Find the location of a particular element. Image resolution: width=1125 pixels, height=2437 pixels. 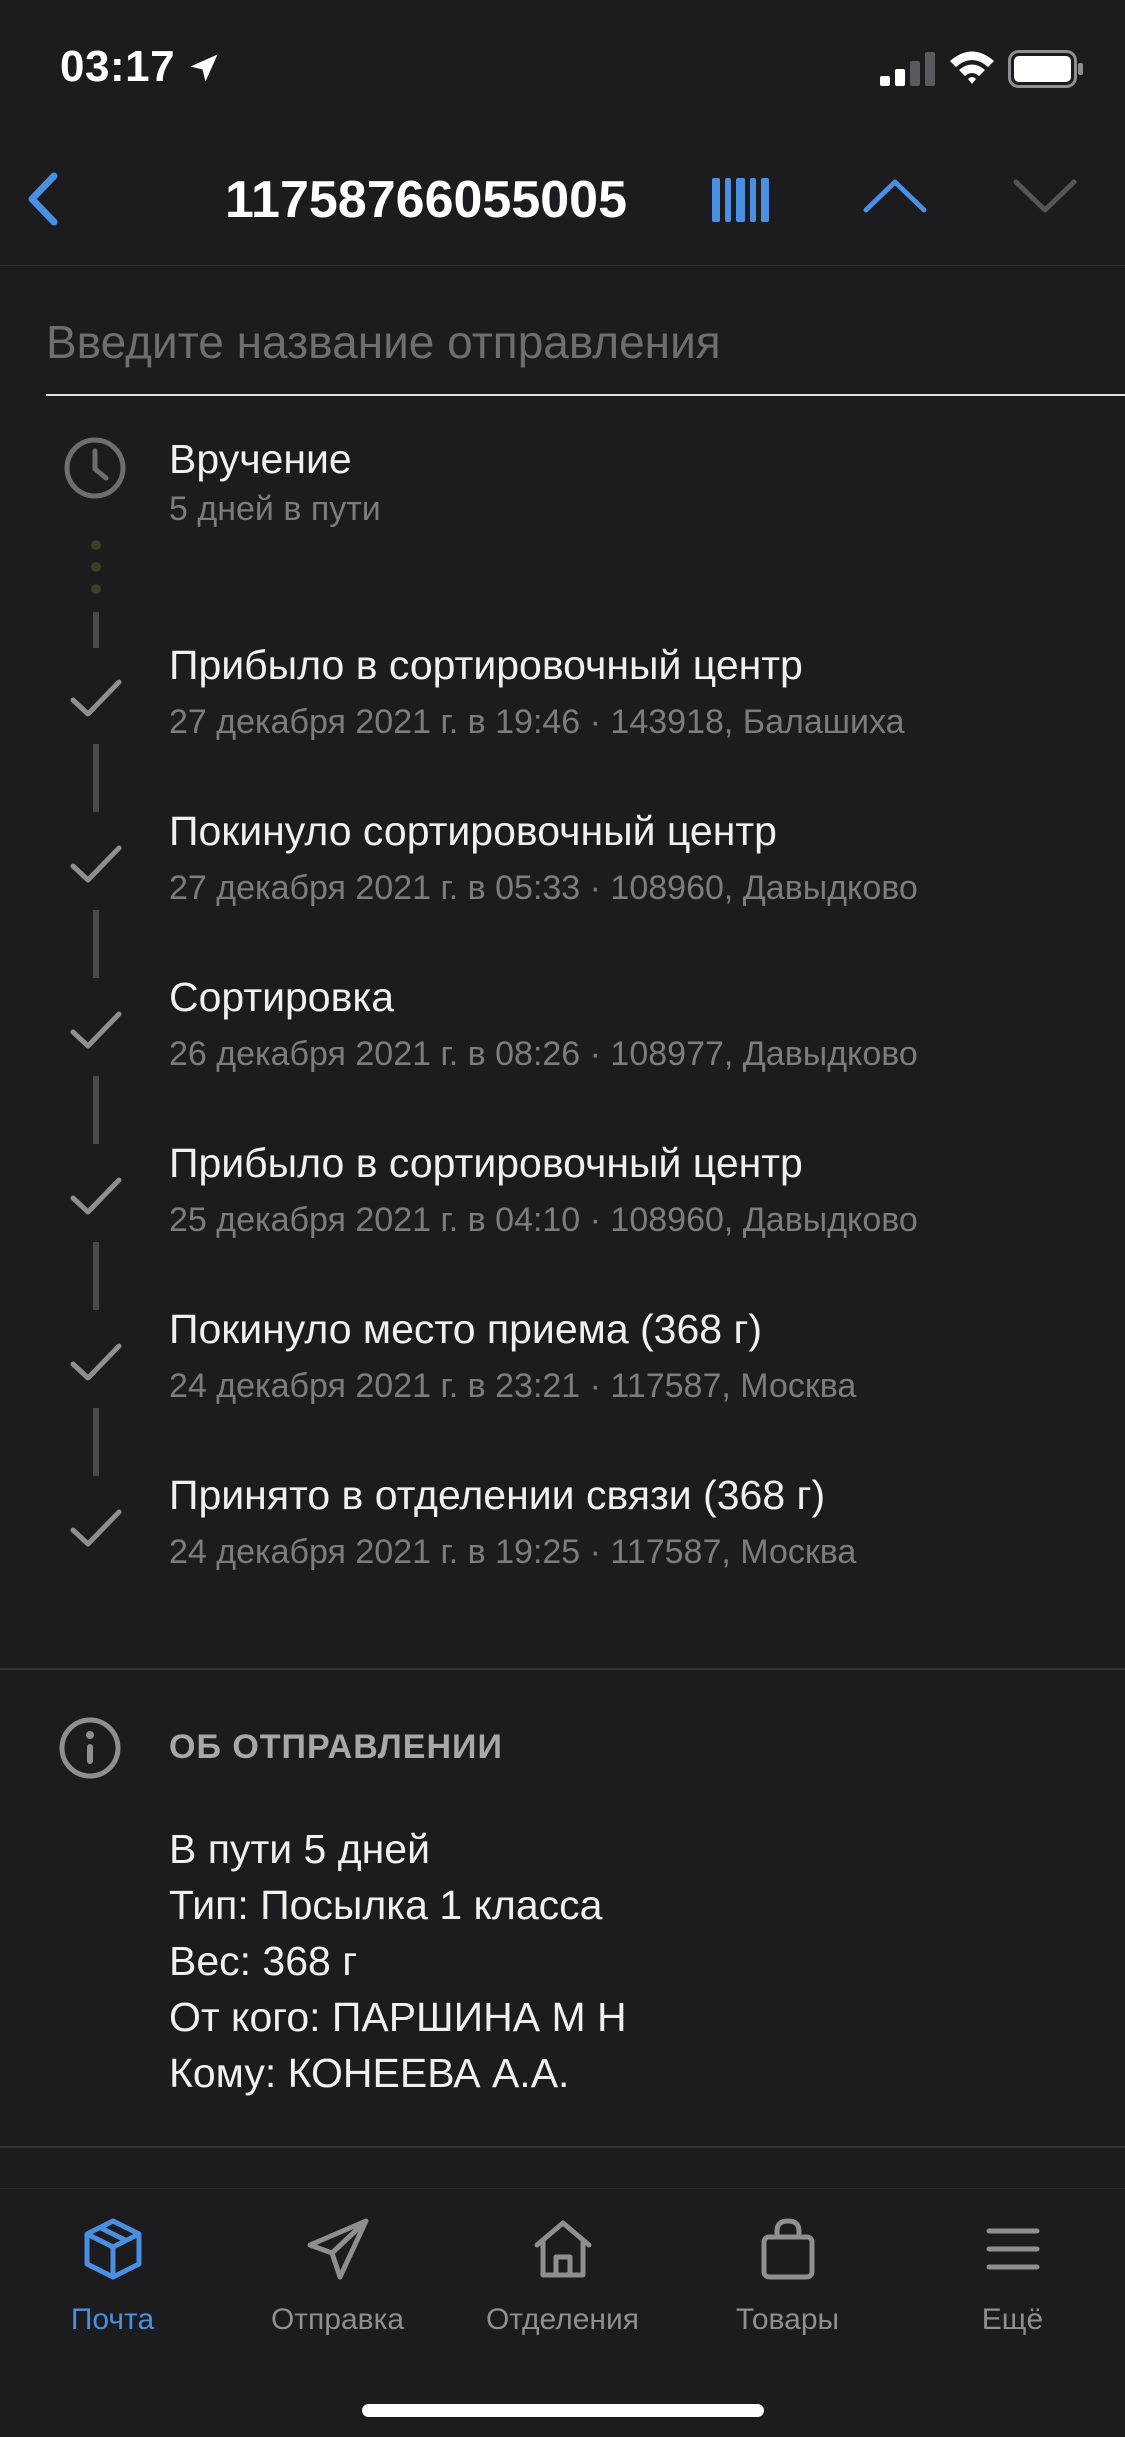

tab-offices: Отделения is located at coordinates (562, 2280).